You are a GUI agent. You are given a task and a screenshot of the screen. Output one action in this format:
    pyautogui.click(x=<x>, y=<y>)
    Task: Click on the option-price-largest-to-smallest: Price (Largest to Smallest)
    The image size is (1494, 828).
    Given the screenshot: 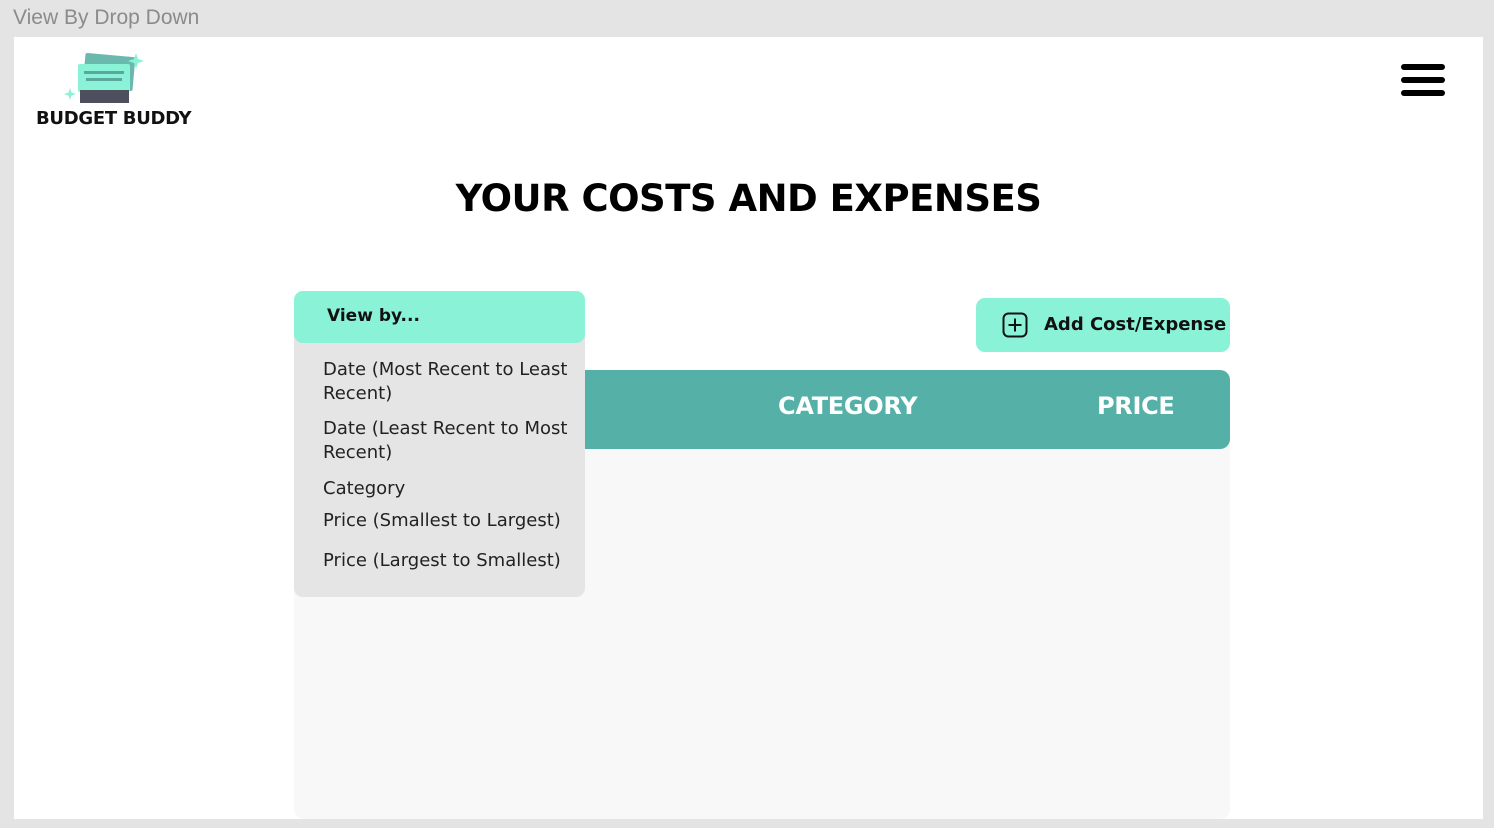 What is the action you would take?
    pyautogui.click(x=448, y=561)
    